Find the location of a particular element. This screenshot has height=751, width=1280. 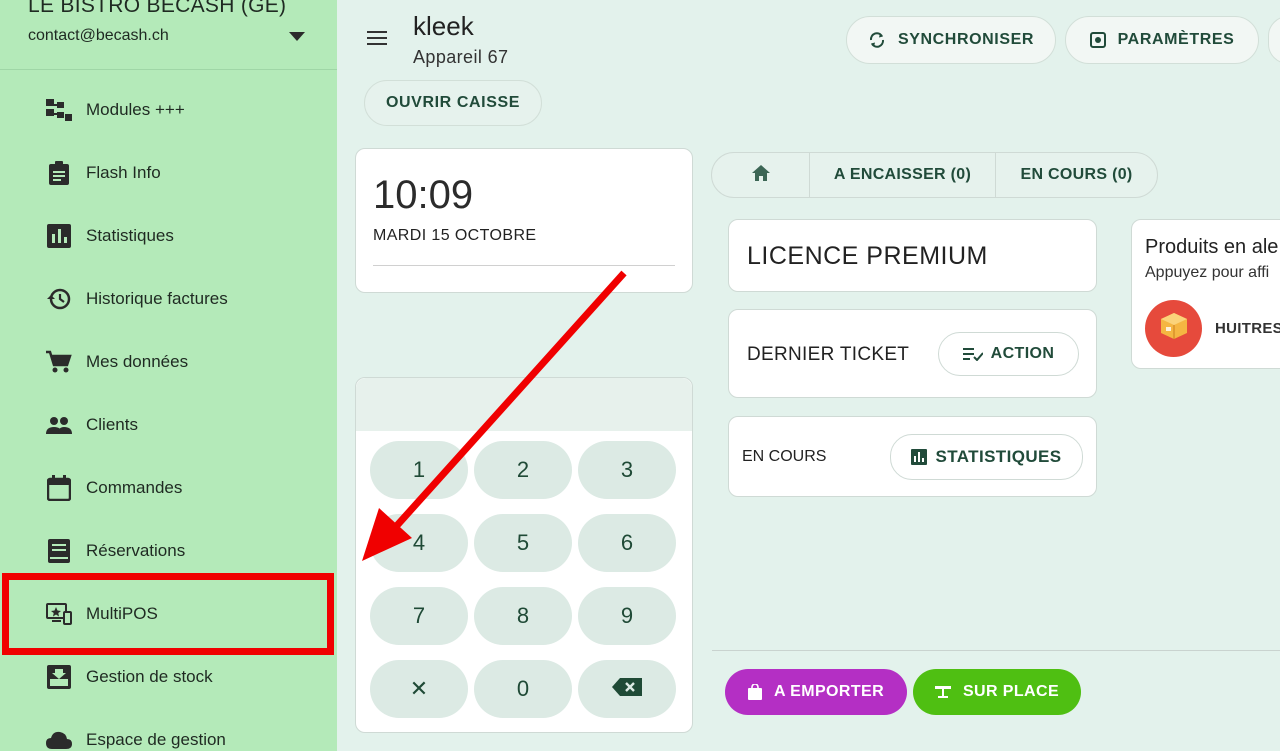

order-tabs: A ENCAISSER (0) EN COURS (0) is located at coordinates (934, 175).